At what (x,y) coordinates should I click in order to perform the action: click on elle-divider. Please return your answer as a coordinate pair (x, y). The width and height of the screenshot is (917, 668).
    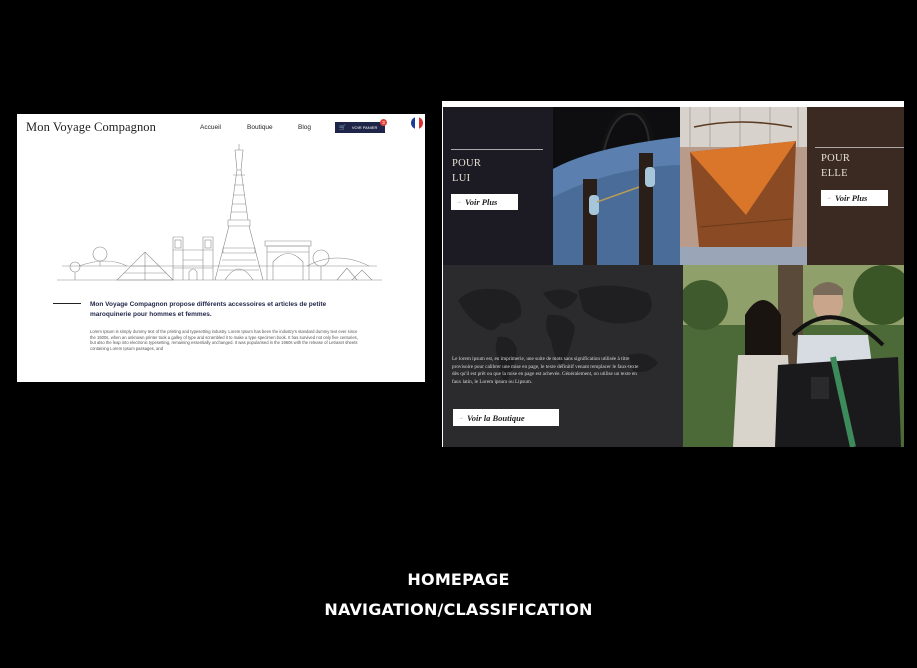
    Looking at the image, I should click on (859, 147).